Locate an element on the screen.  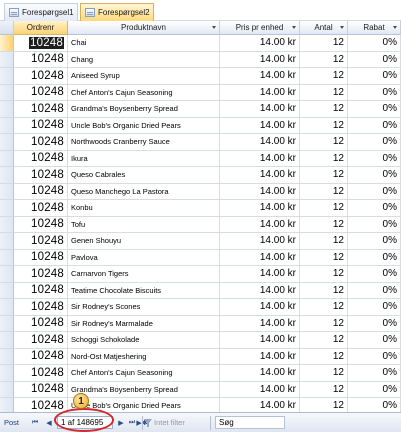
table-row: 10248 Konbu 14.00 kr 12 0% is located at coordinates (200, 208).